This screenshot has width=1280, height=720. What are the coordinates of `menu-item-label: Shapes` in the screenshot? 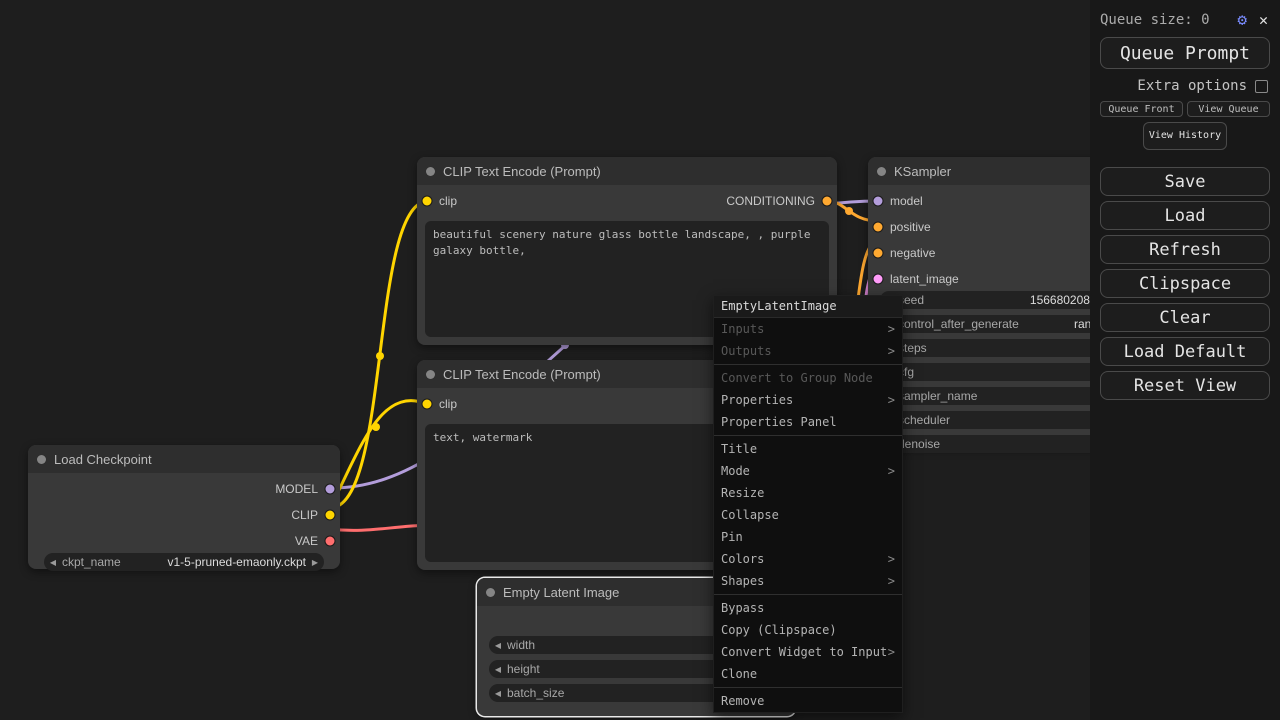 It's located at (743, 581).